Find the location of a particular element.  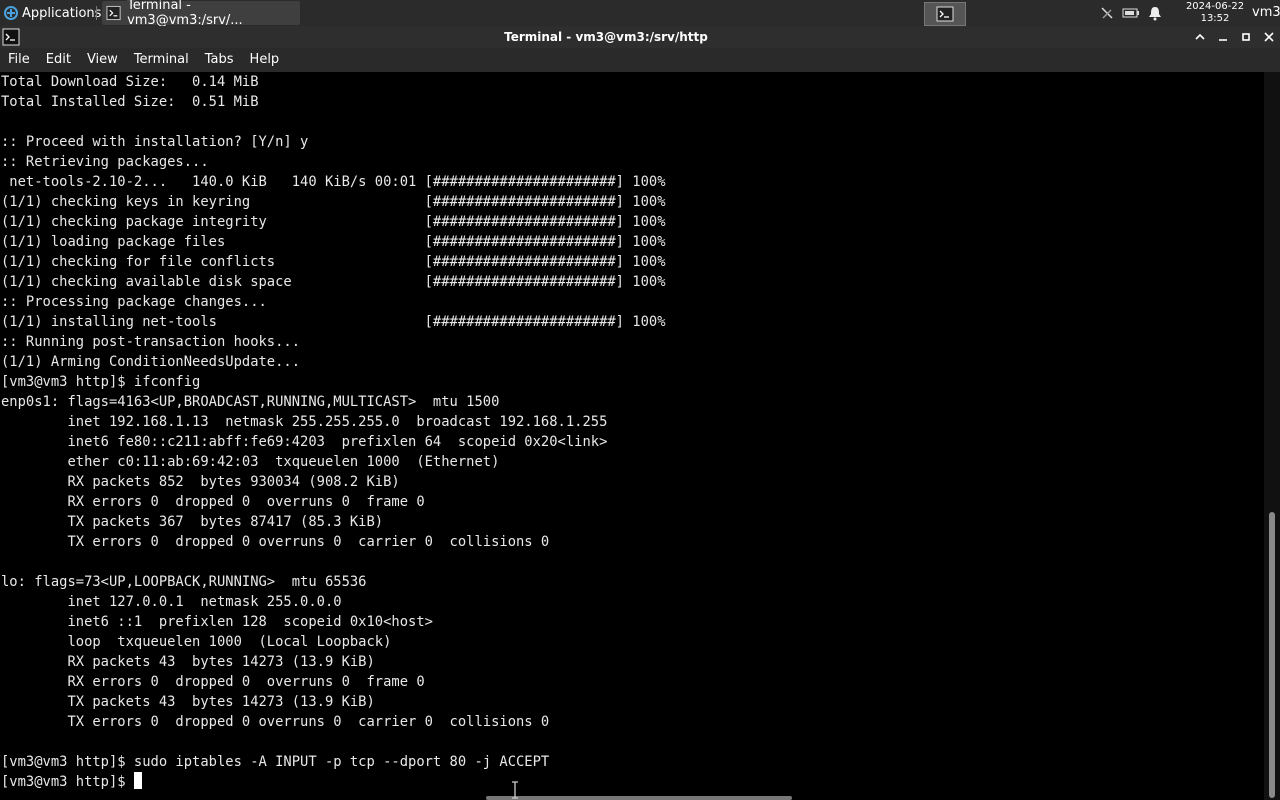

menu-terminal: Terminal is located at coordinates (161, 60).